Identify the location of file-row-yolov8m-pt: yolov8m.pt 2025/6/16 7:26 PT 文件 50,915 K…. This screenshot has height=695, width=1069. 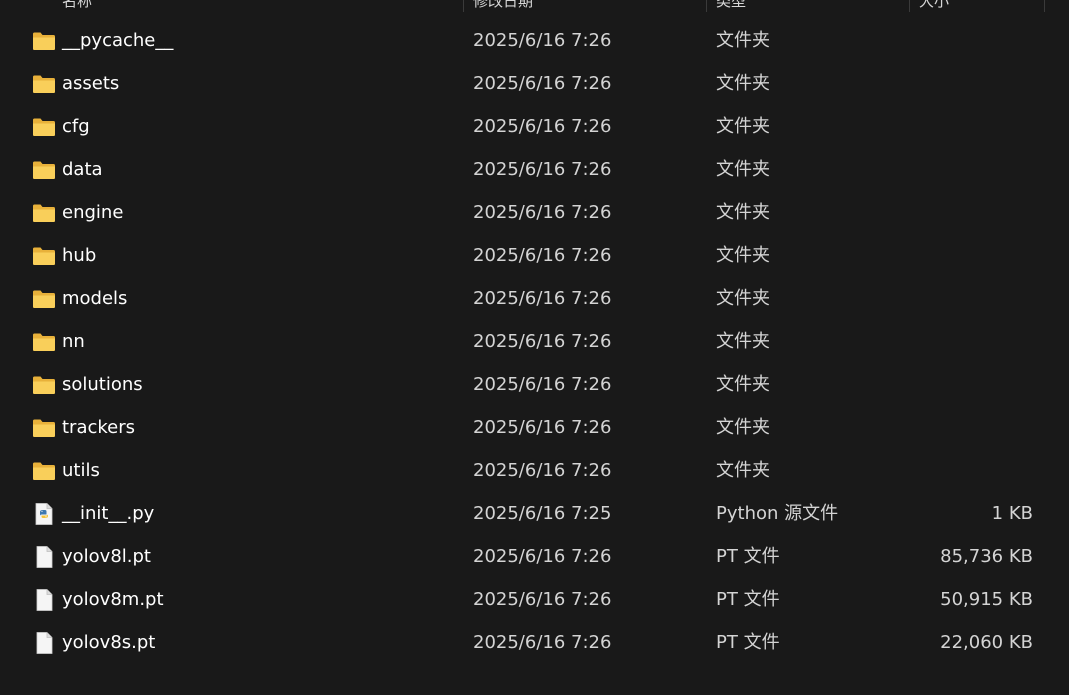
(534, 599).